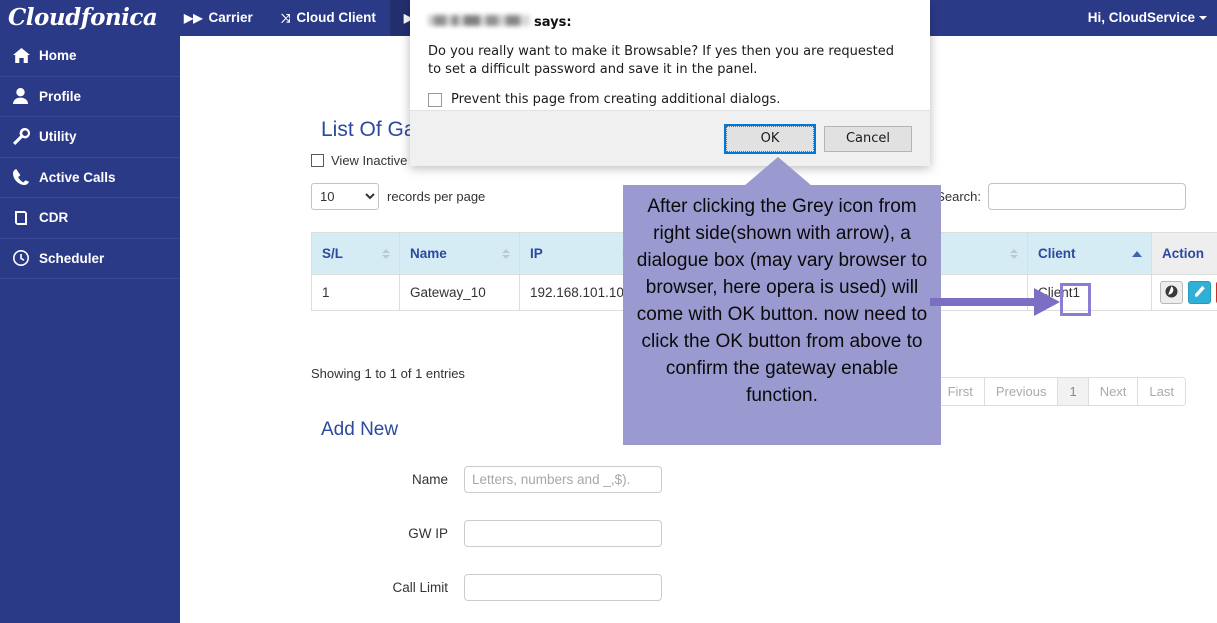 Image resolution: width=1217 pixels, height=623 pixels. I want to click on view-inactive-row: View Inactive, so click(359, 160).